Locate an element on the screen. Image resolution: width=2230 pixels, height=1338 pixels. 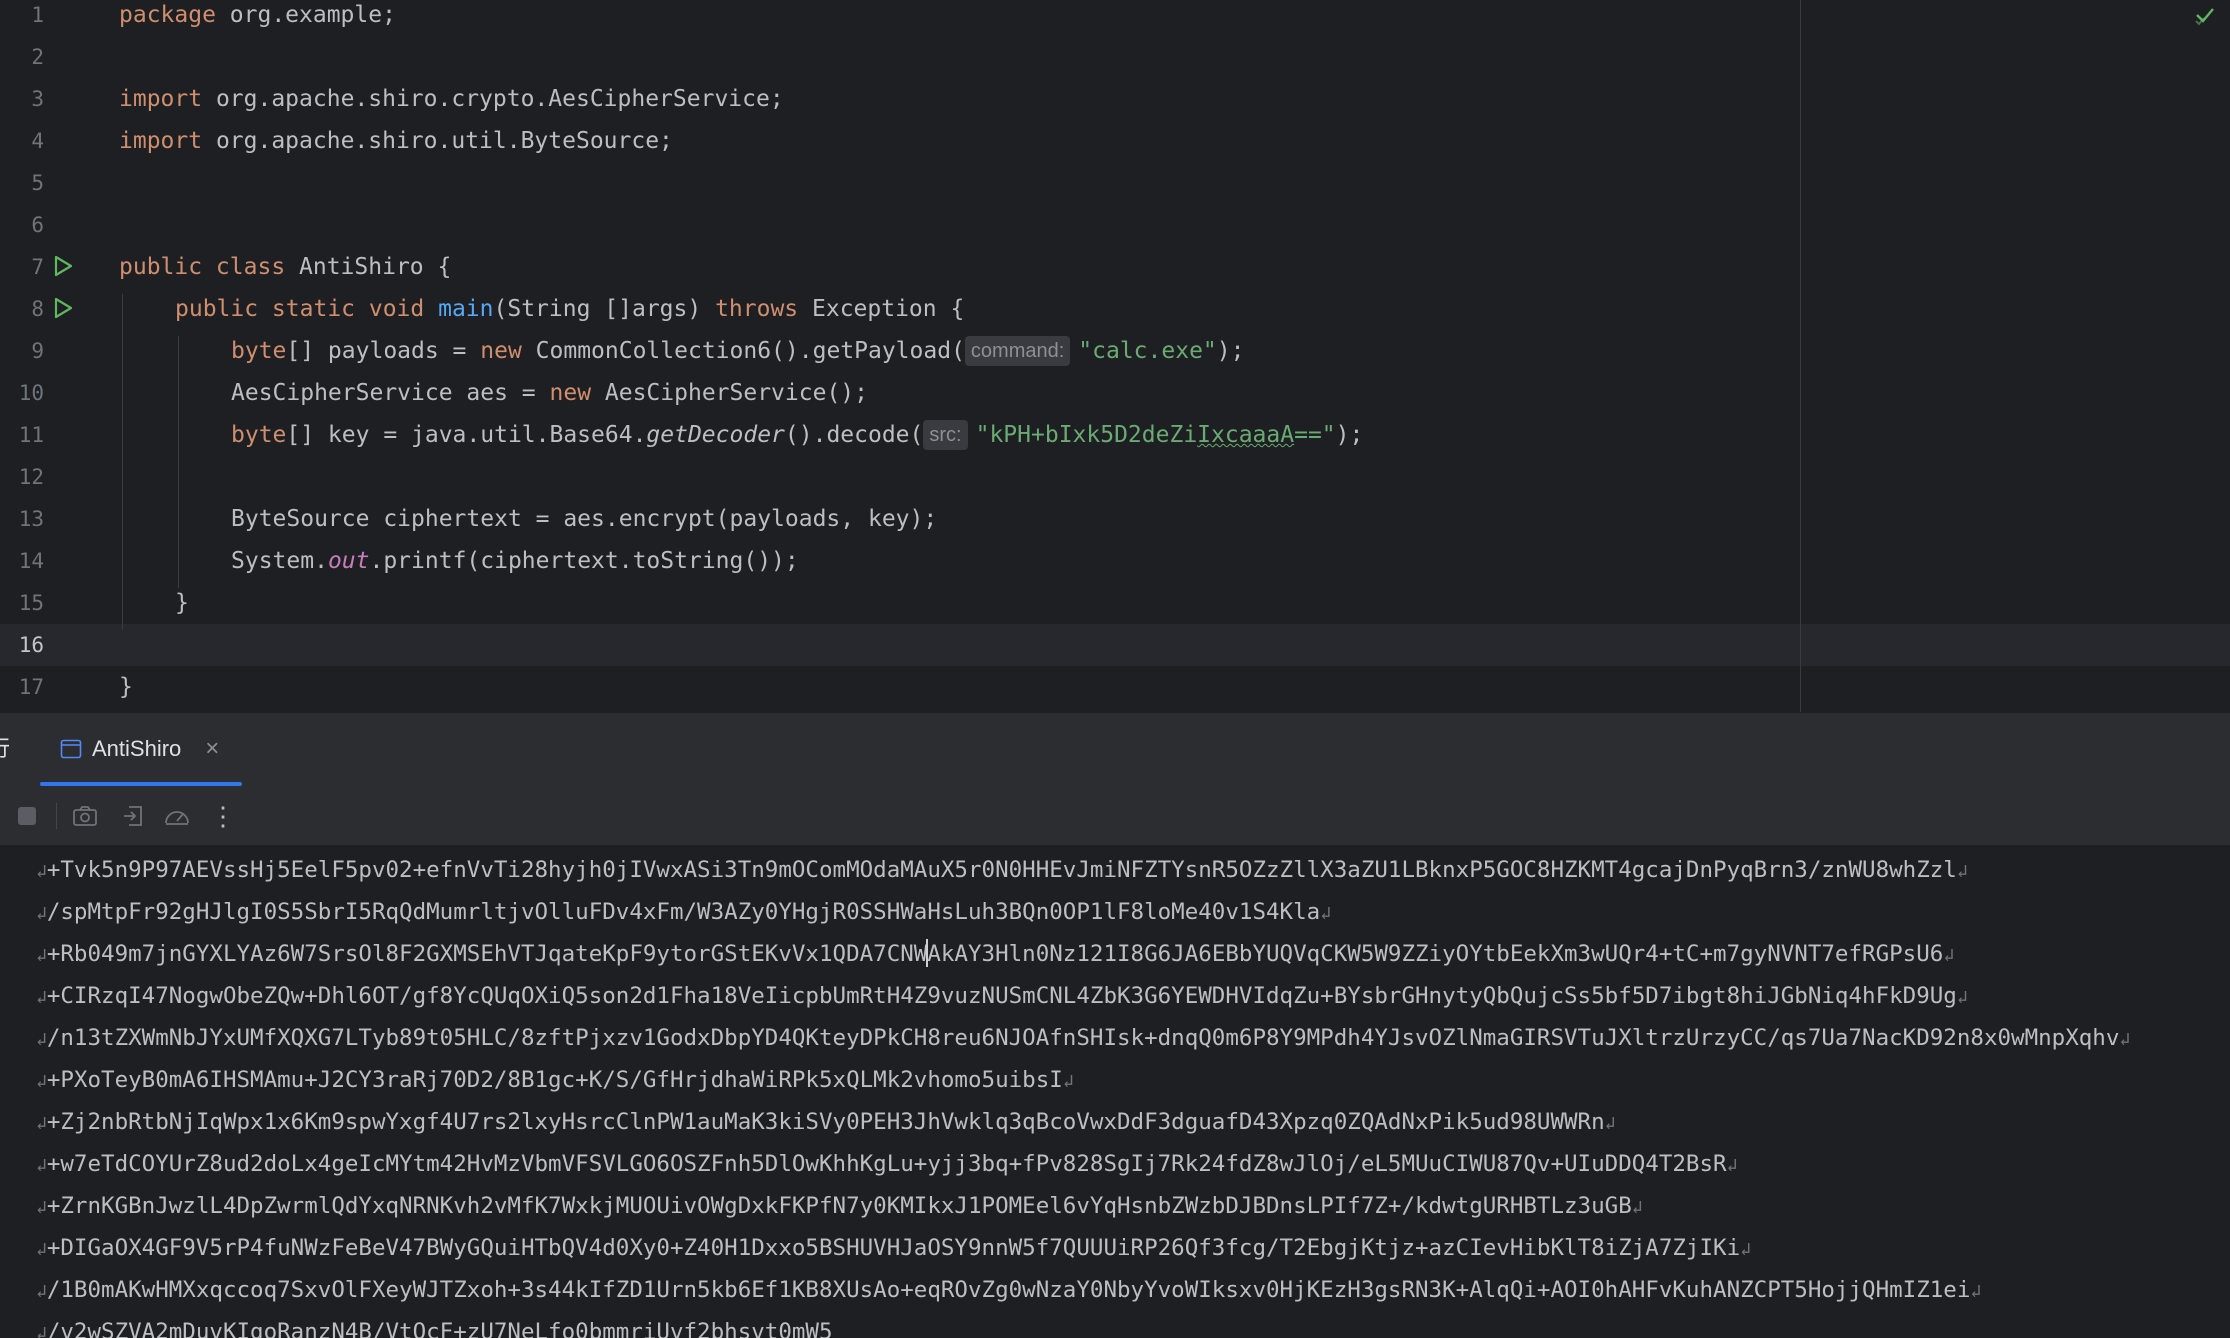
function-name: main is located at coordinates (466, 309).